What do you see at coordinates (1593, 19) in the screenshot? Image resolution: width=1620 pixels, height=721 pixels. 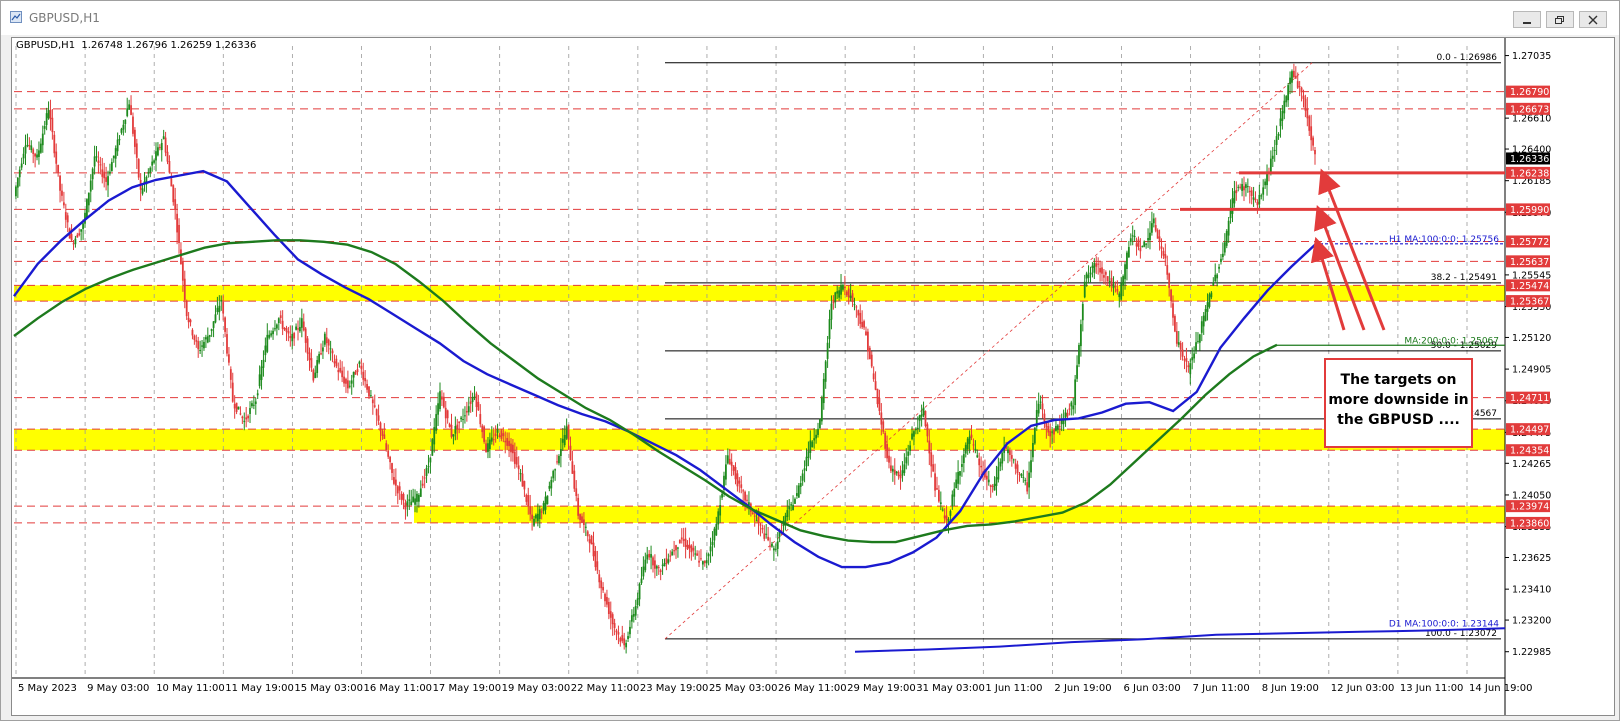 I see `close-button` at bounding box center [1593, 19].